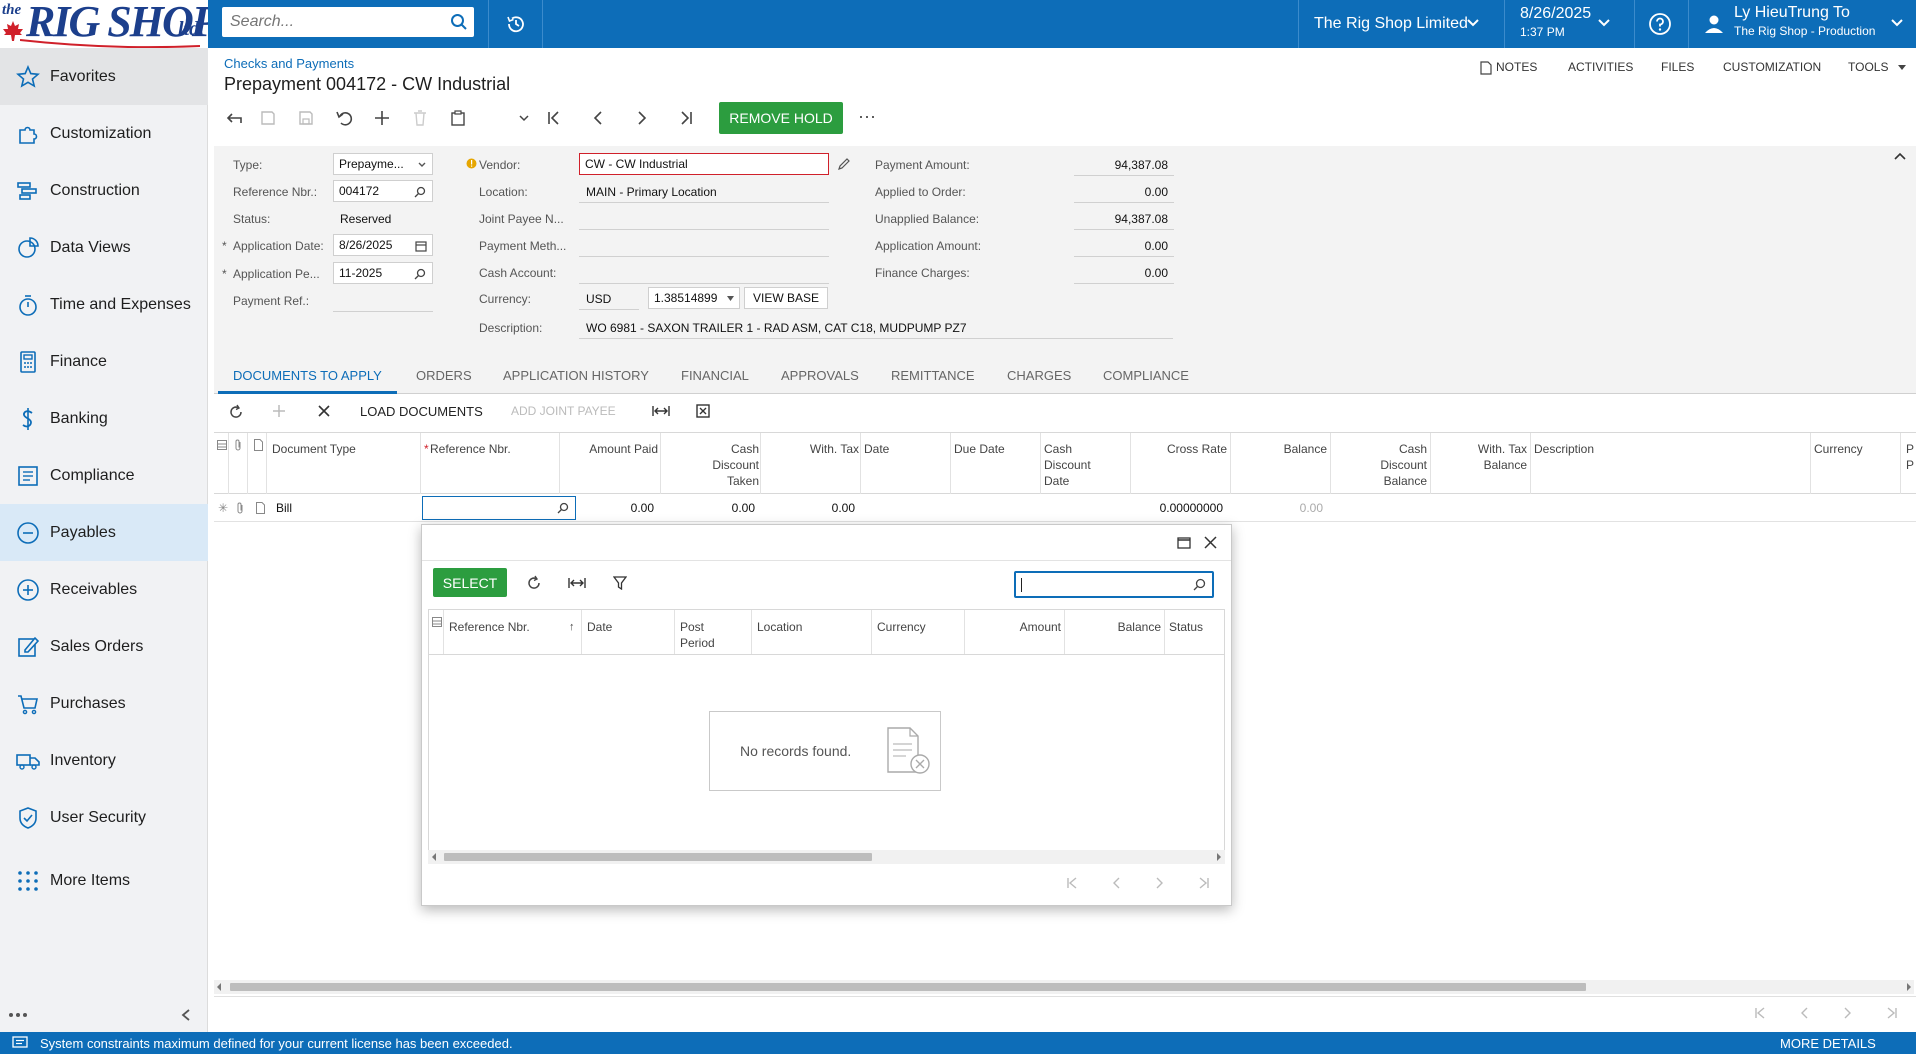  I want to click on more-details-link: MORE DETAILS, so click(1828, 1043).